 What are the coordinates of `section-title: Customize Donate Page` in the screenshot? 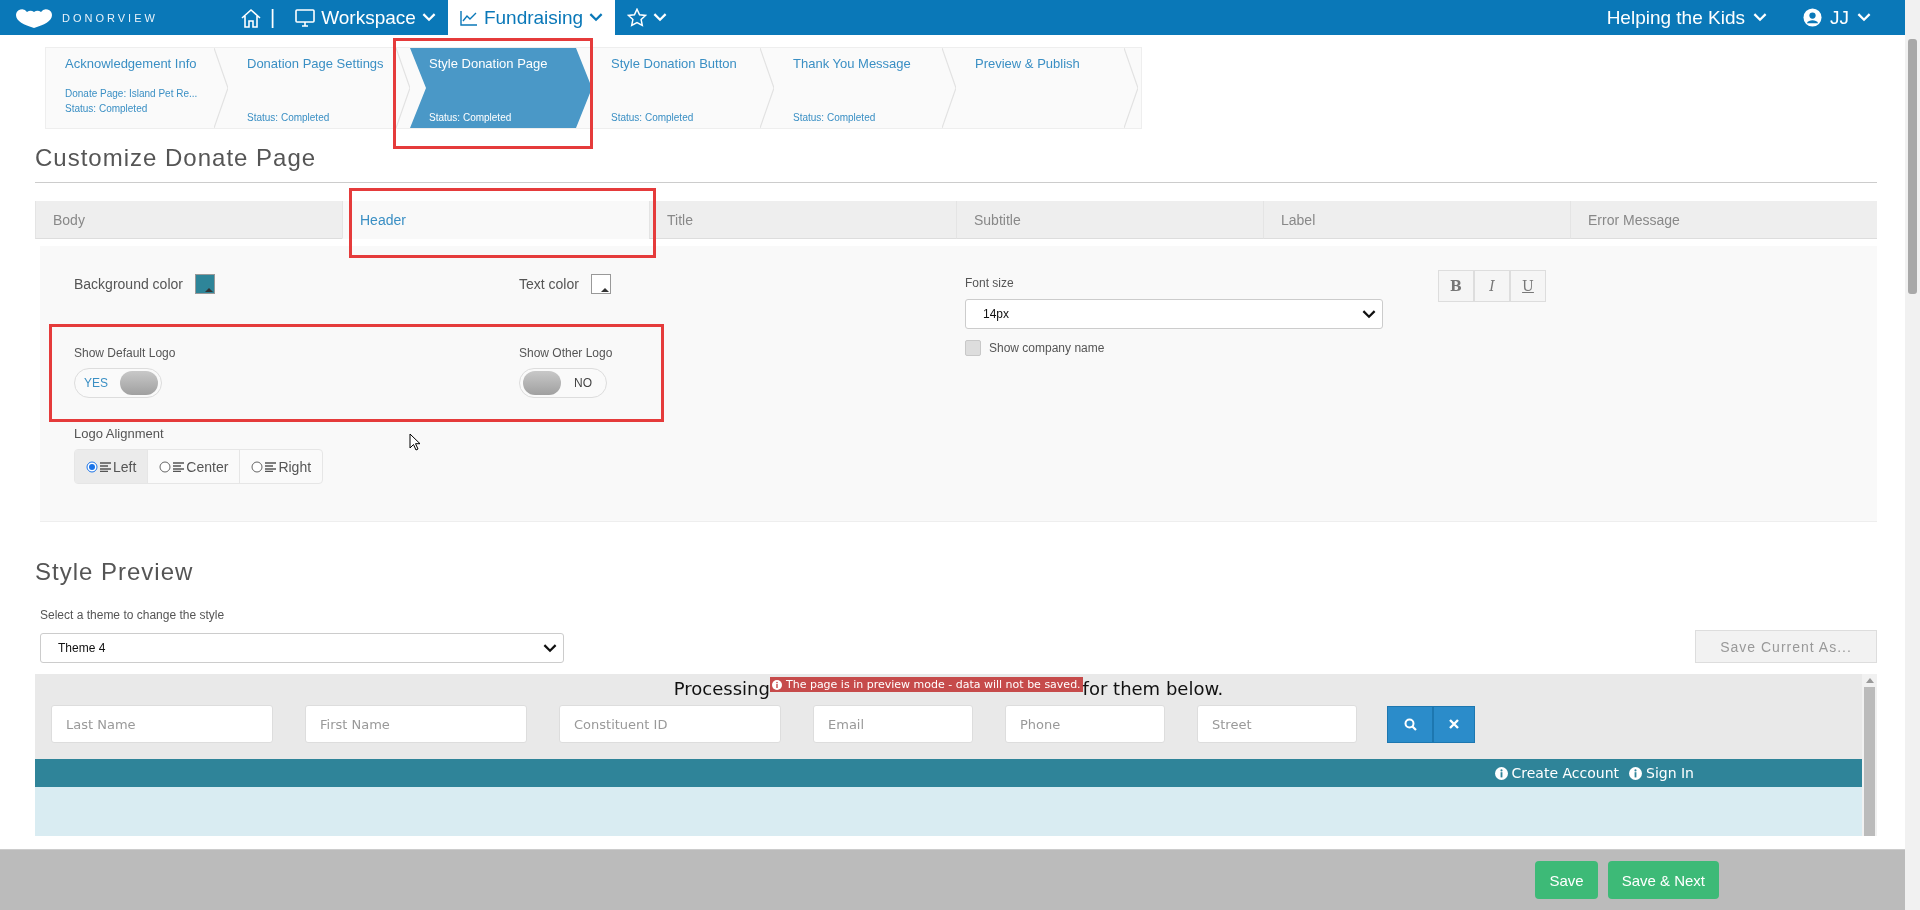 It's located at (176, 158).